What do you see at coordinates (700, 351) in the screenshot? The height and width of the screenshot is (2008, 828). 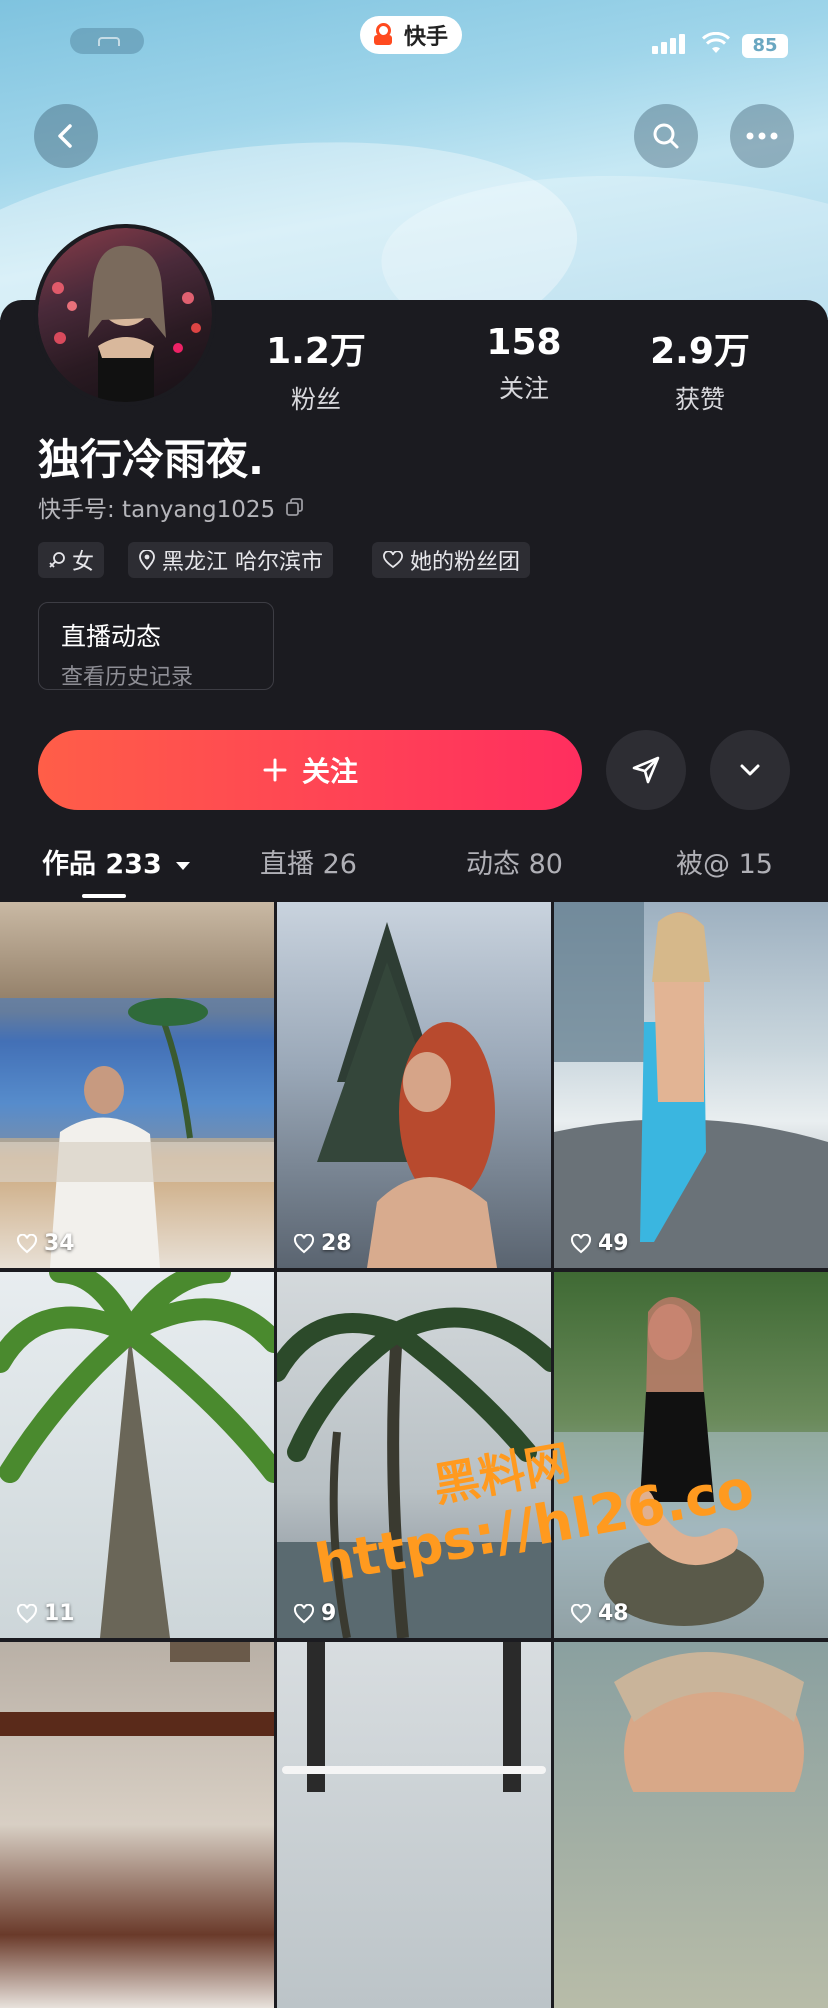 I see `stat-value: 2.9万` at bounding box center [700, 351].